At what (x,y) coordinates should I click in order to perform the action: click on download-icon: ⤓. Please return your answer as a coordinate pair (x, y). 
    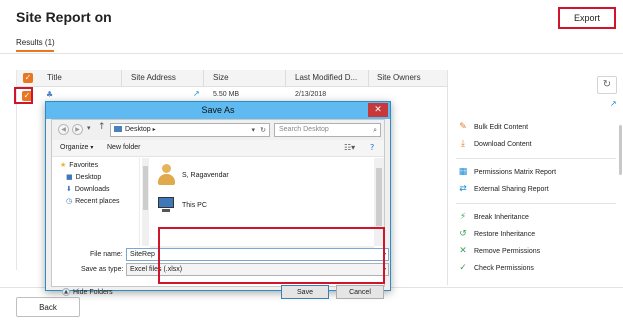
    Looking at the image, I should click on (463, 144).